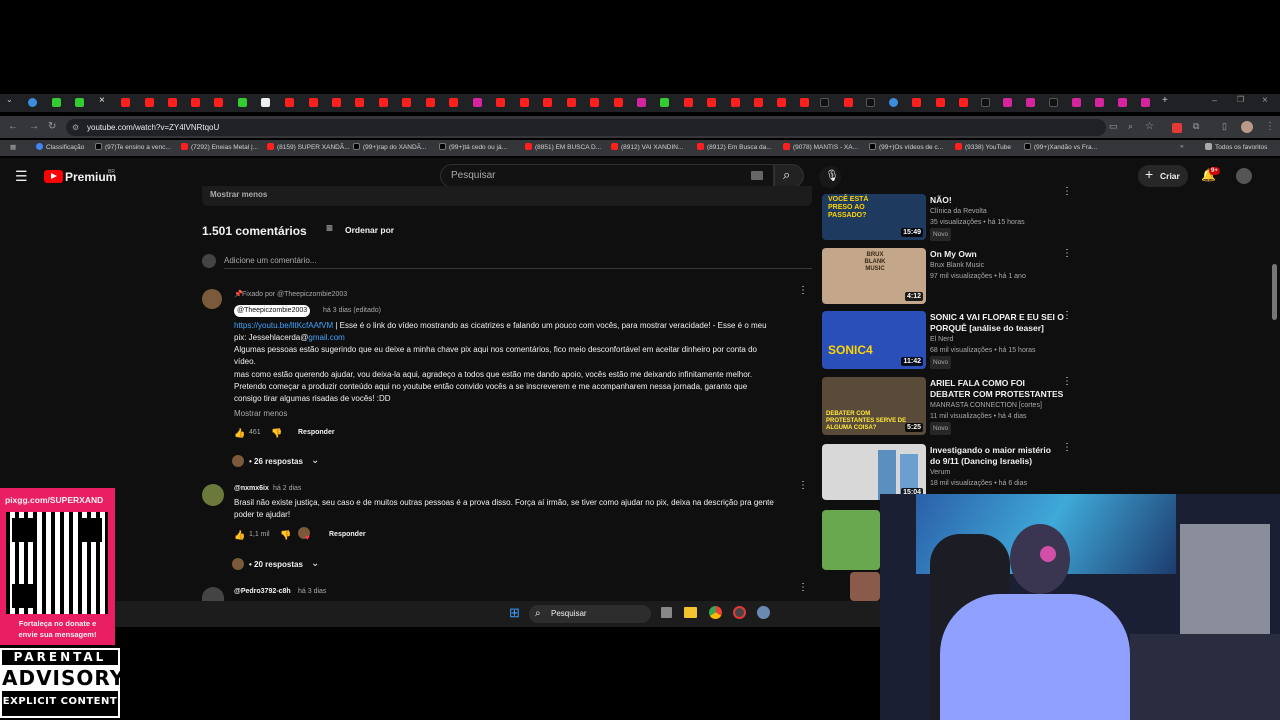 The width and height of the screenshot is (1280, 720). I want to click on channel-name: Brux Blank Music, so click(978, 265).